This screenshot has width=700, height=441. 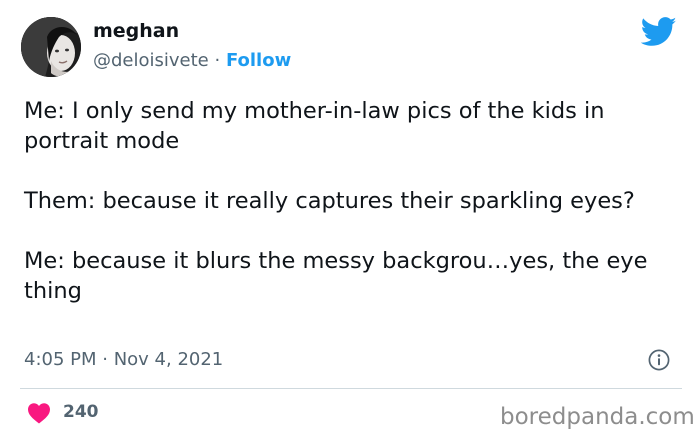 I want to click on author-handle-row: @deloisivete · Follow, so click(x=192, y=61).